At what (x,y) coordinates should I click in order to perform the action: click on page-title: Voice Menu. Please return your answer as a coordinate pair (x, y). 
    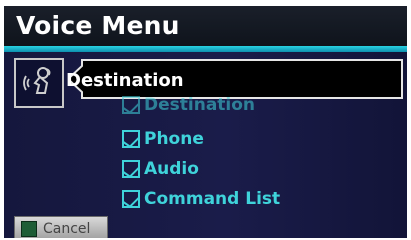
    Looking at the image, I should click on (98, 25).